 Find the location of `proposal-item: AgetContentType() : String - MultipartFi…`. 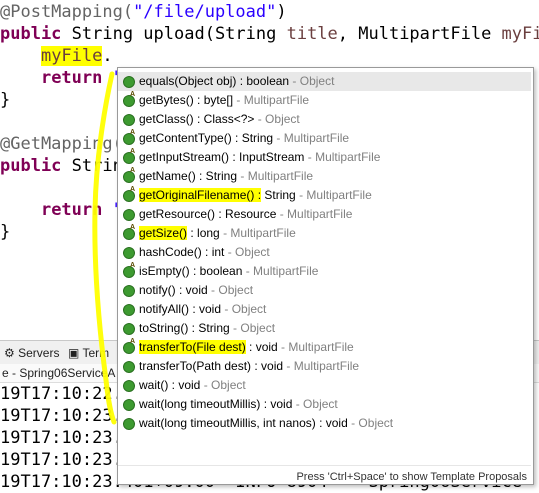

proposal-item: AgetContentType() : String - MultipartFi… is located at coordinates (324, 138).